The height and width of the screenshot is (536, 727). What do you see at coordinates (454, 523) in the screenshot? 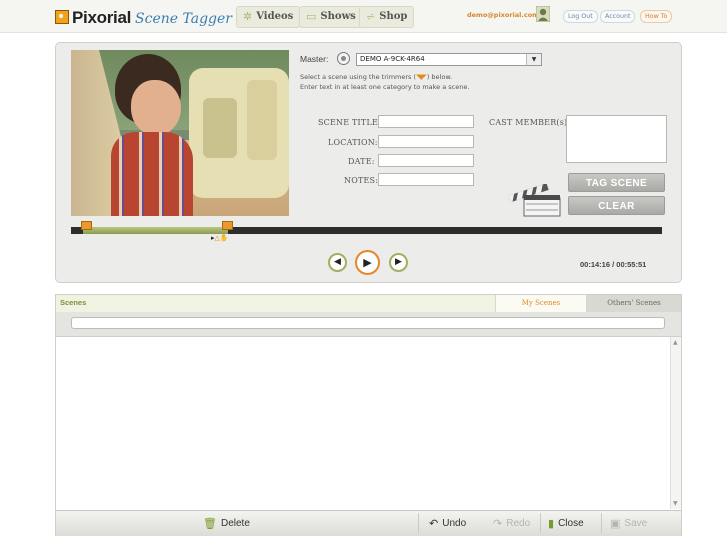
I see `undo-label: Undo` at bounding box center [454, 523].